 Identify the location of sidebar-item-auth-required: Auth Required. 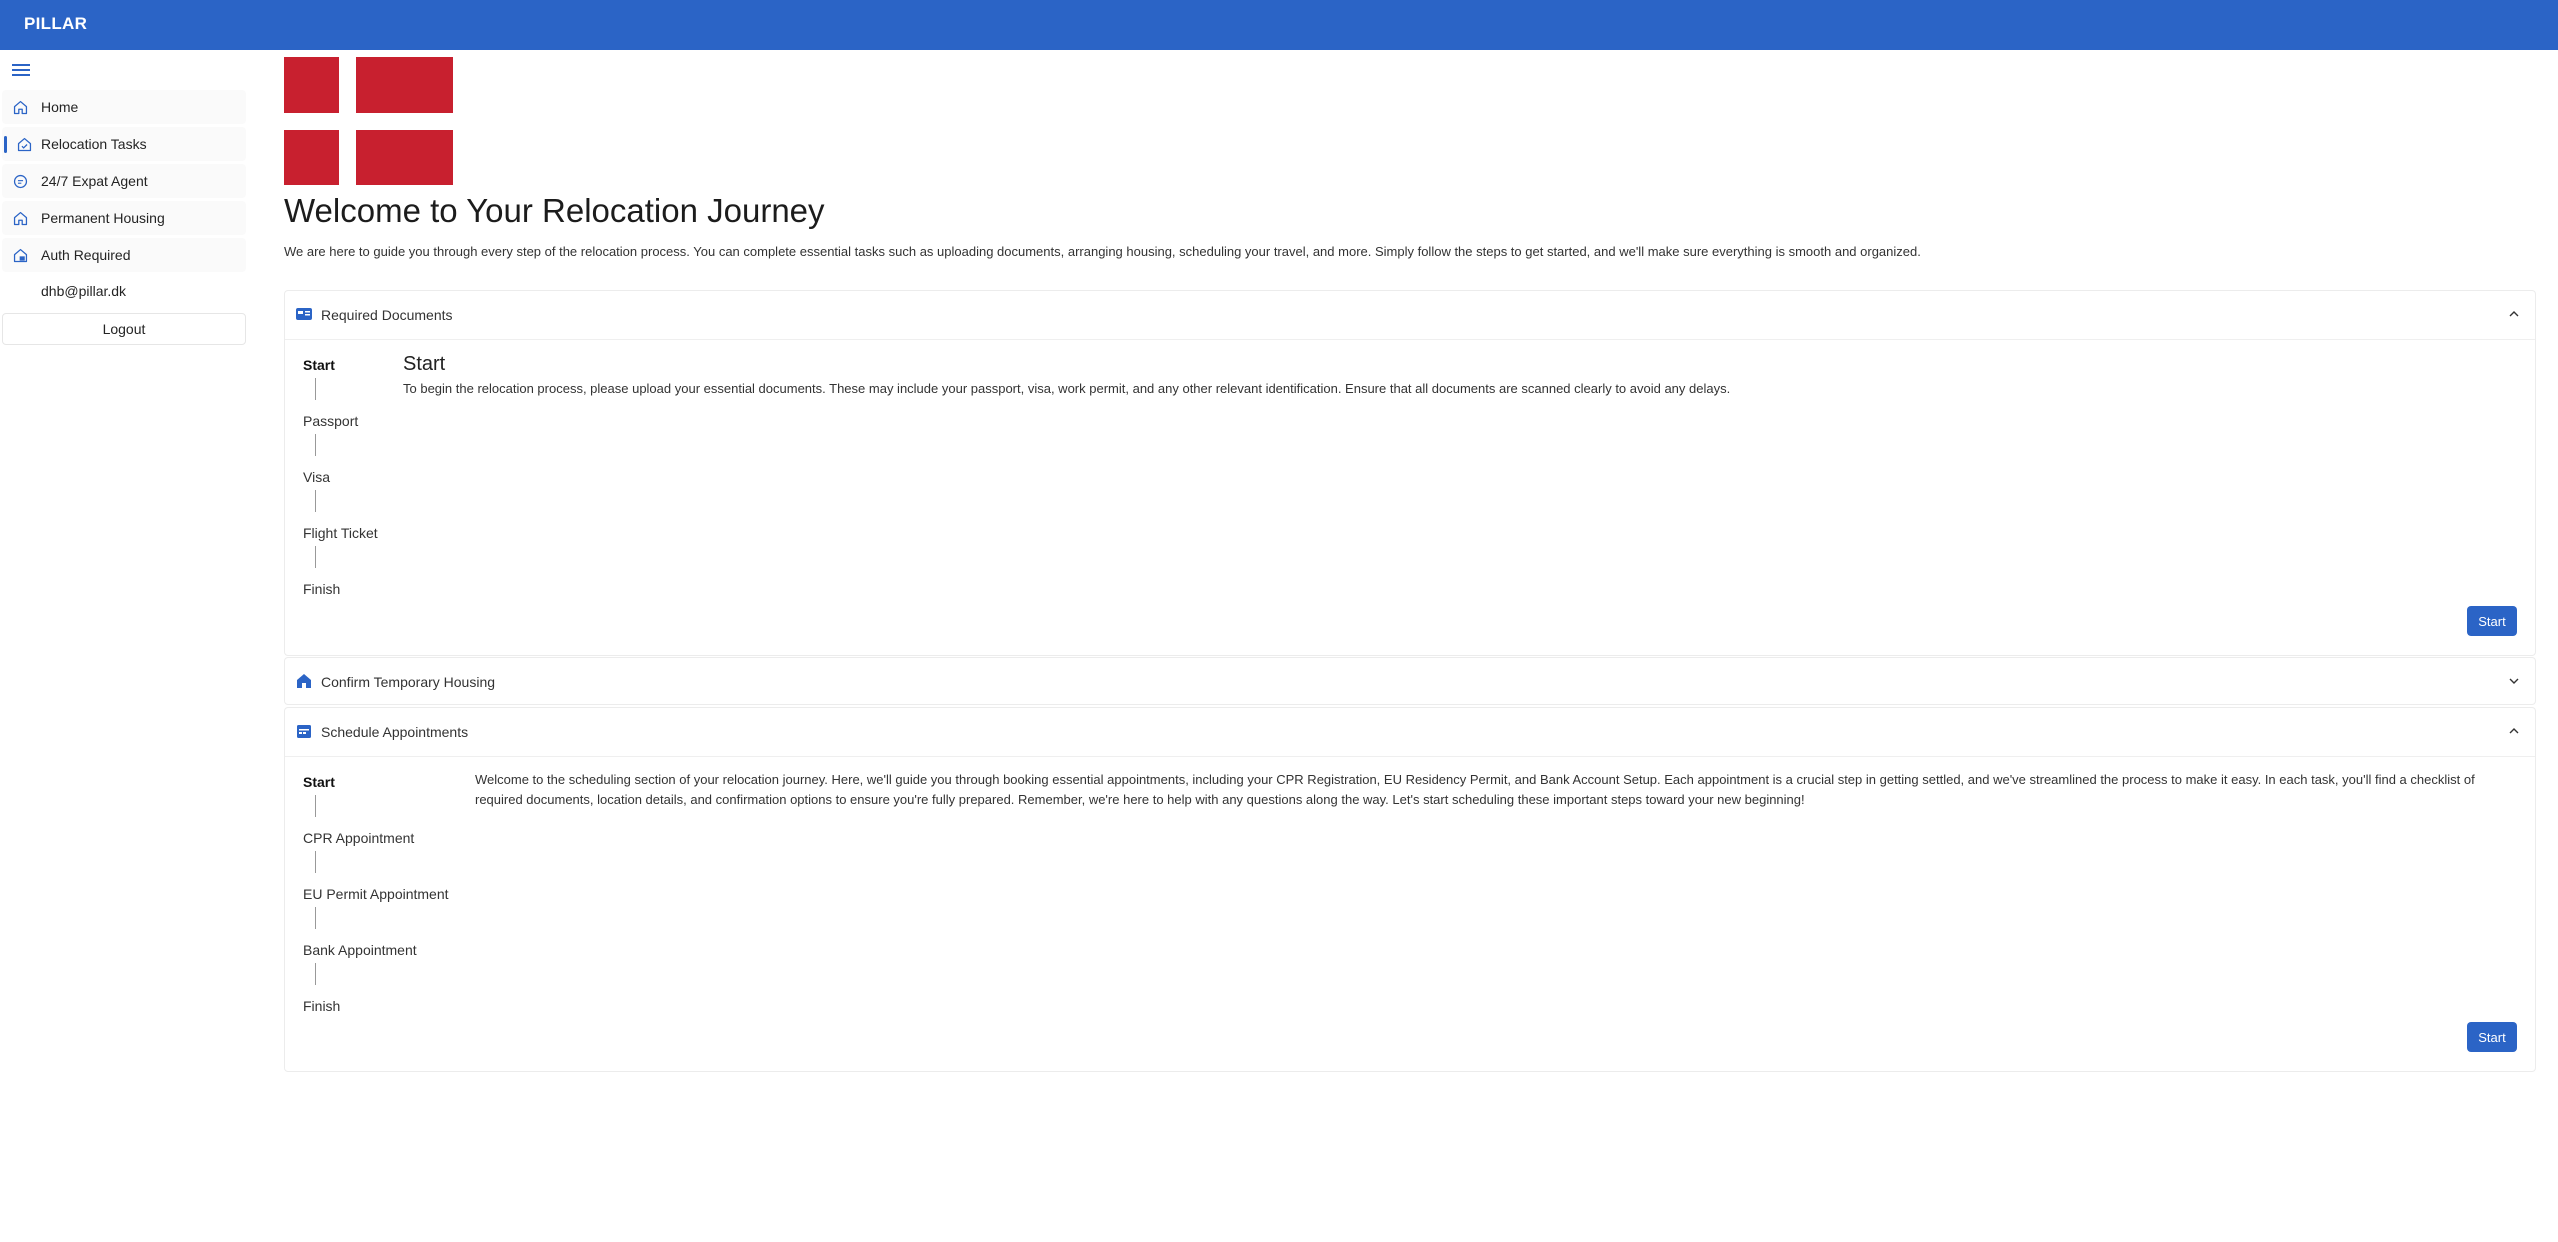
(124, 255).